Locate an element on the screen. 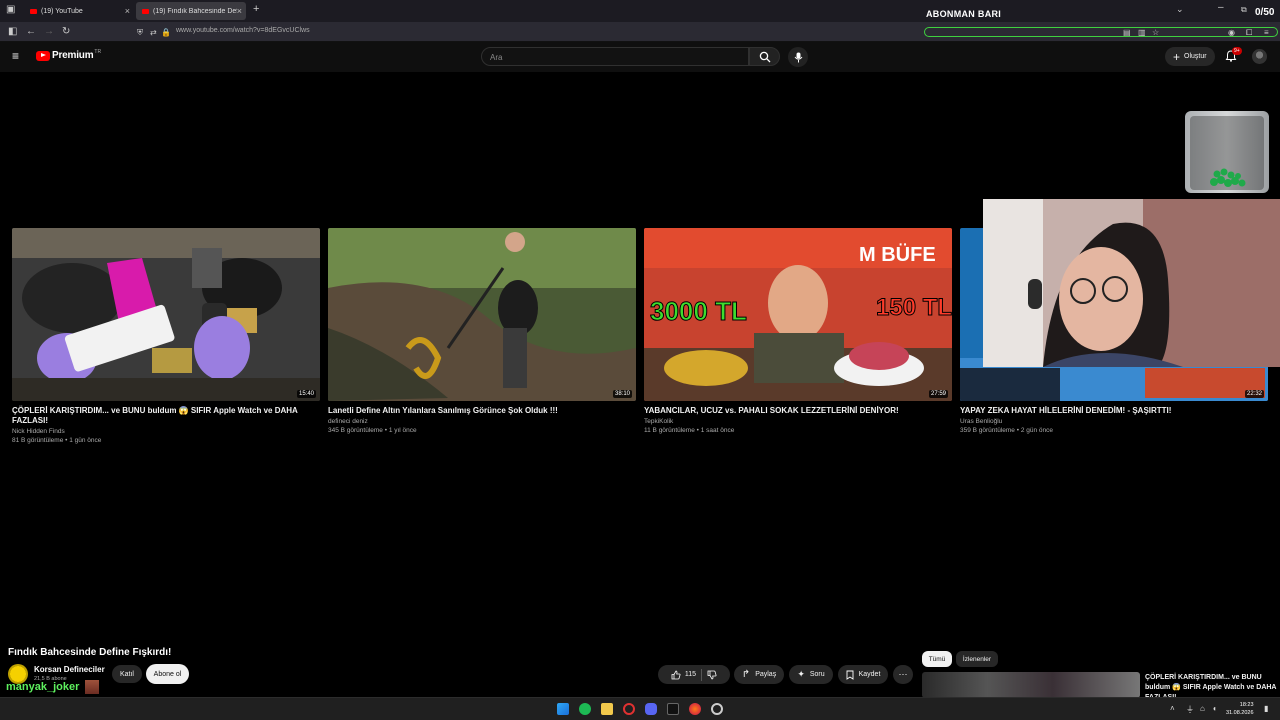 This screenshot has width=1280, height=720. subscribe-button: Abone ol is located at coordinates (167, 674).